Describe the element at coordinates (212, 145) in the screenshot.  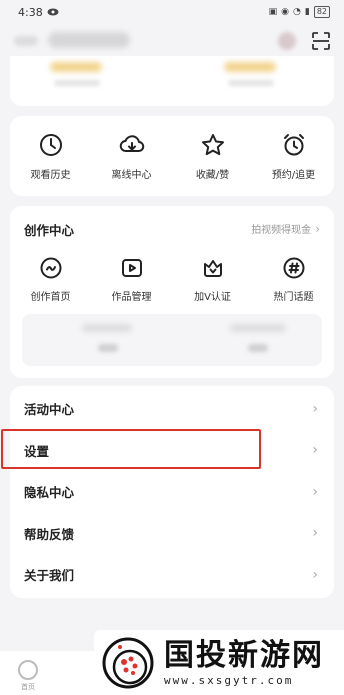
I see `star-icon` at that location.